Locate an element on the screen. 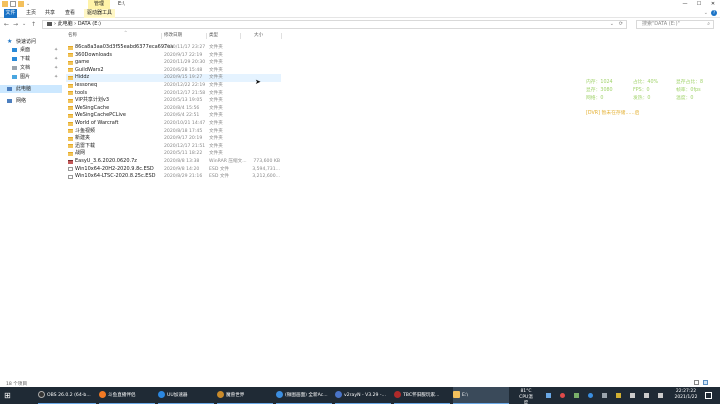 The image size is (720, 407). recent-locations-button: ⌄ is located at coordinates (24, 24).